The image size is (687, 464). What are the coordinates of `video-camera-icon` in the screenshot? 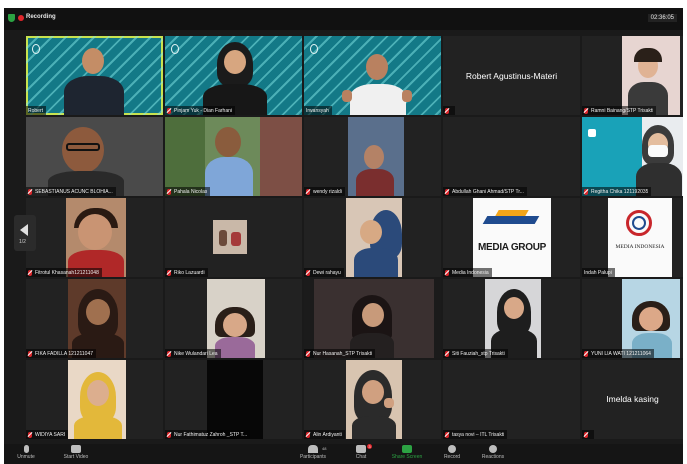 It's located at (76, 449).